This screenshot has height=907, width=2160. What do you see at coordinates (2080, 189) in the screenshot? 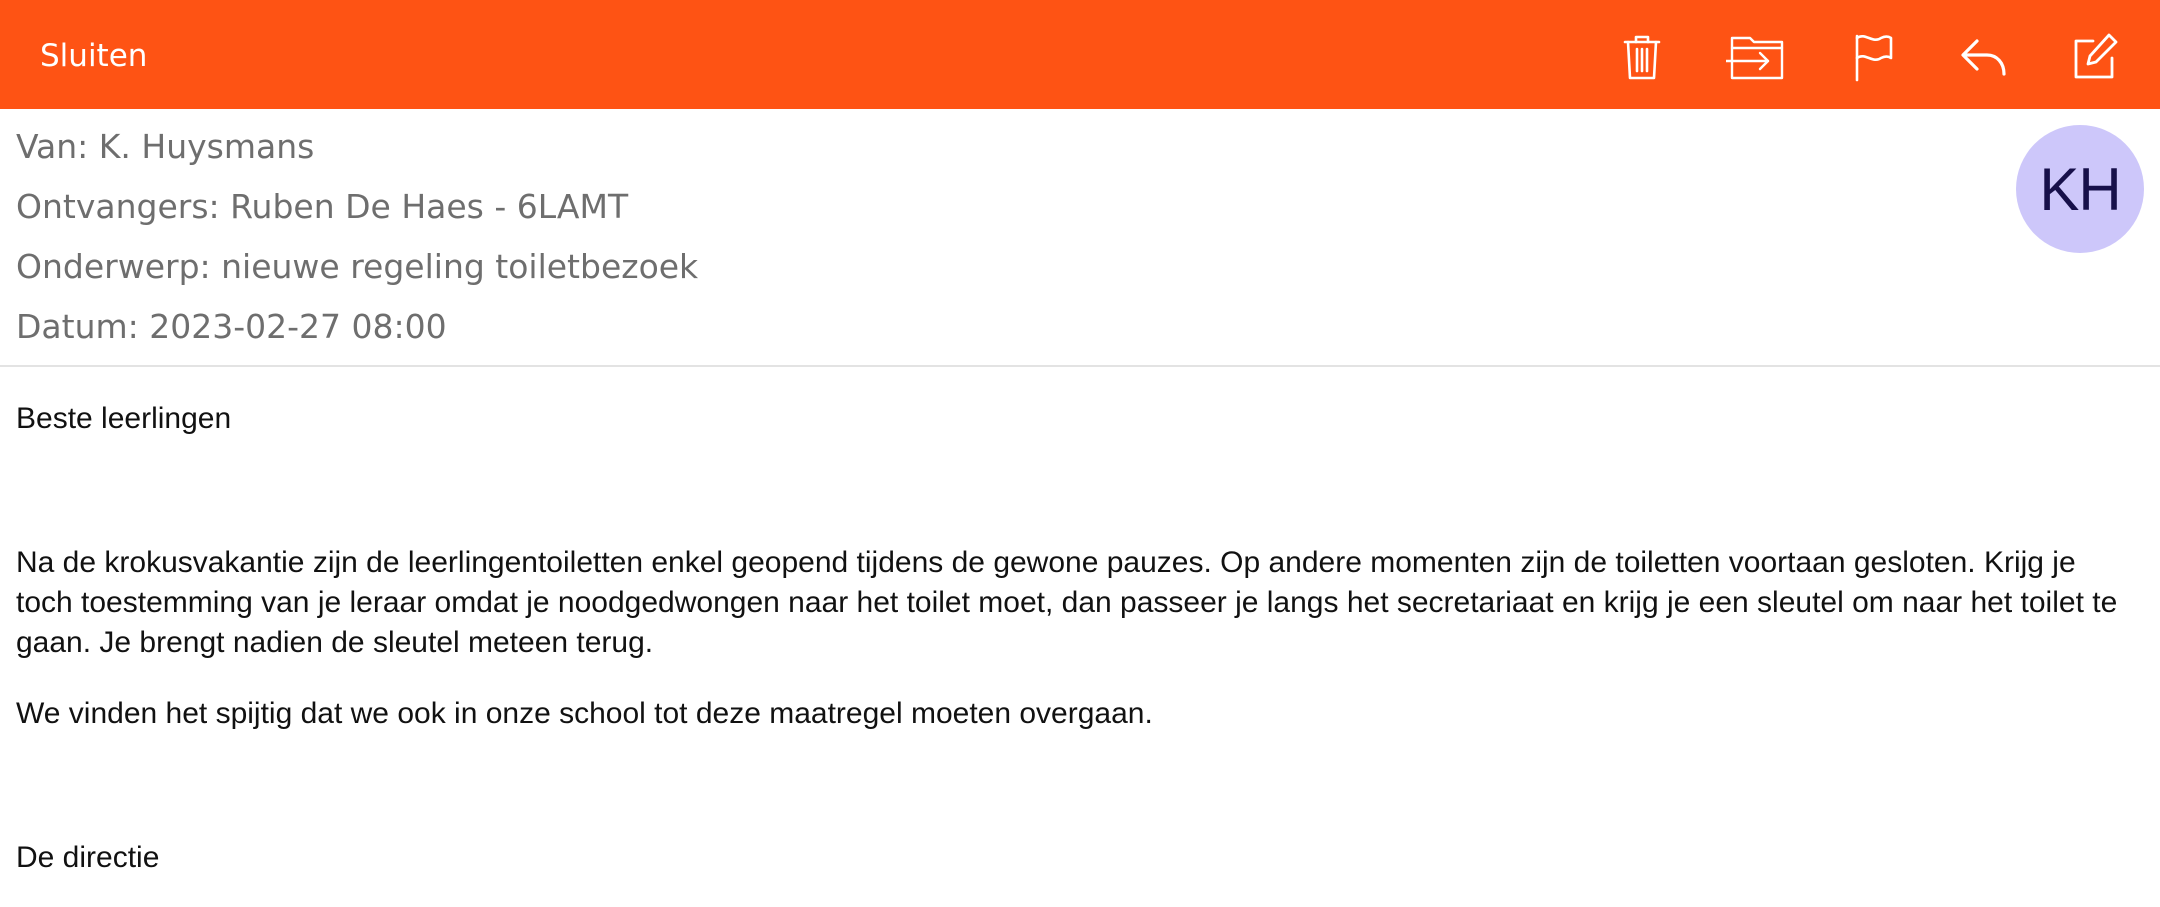
I see `avatar: KH` at bounding box center [2080, 189].